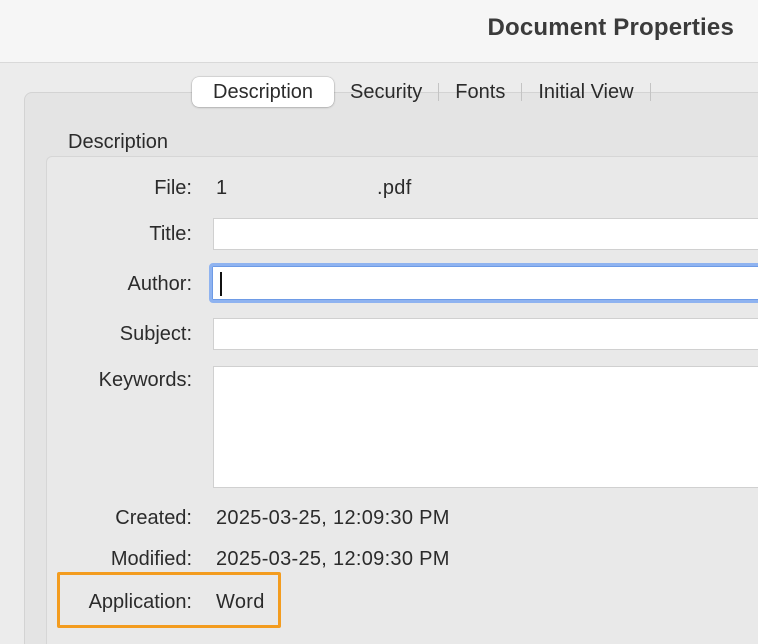  Describe the element at coordinates (650, 92) in the screenshot. I see `tab-separator` at that location.